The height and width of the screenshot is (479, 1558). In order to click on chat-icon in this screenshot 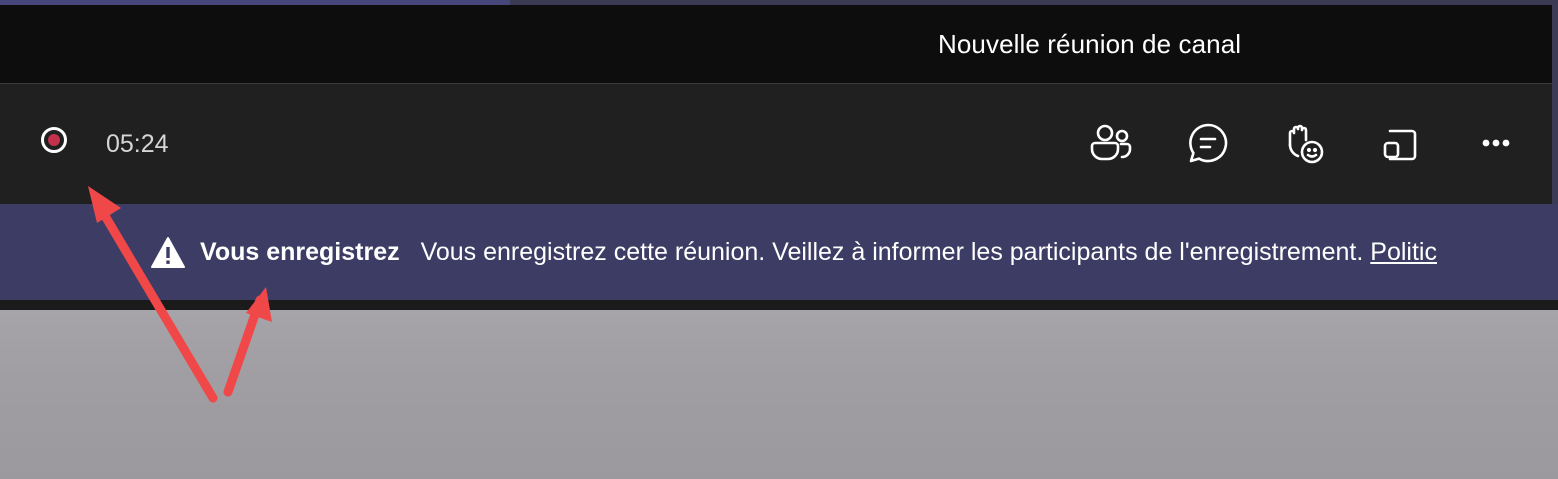, I will do `click(1208, 143)`.